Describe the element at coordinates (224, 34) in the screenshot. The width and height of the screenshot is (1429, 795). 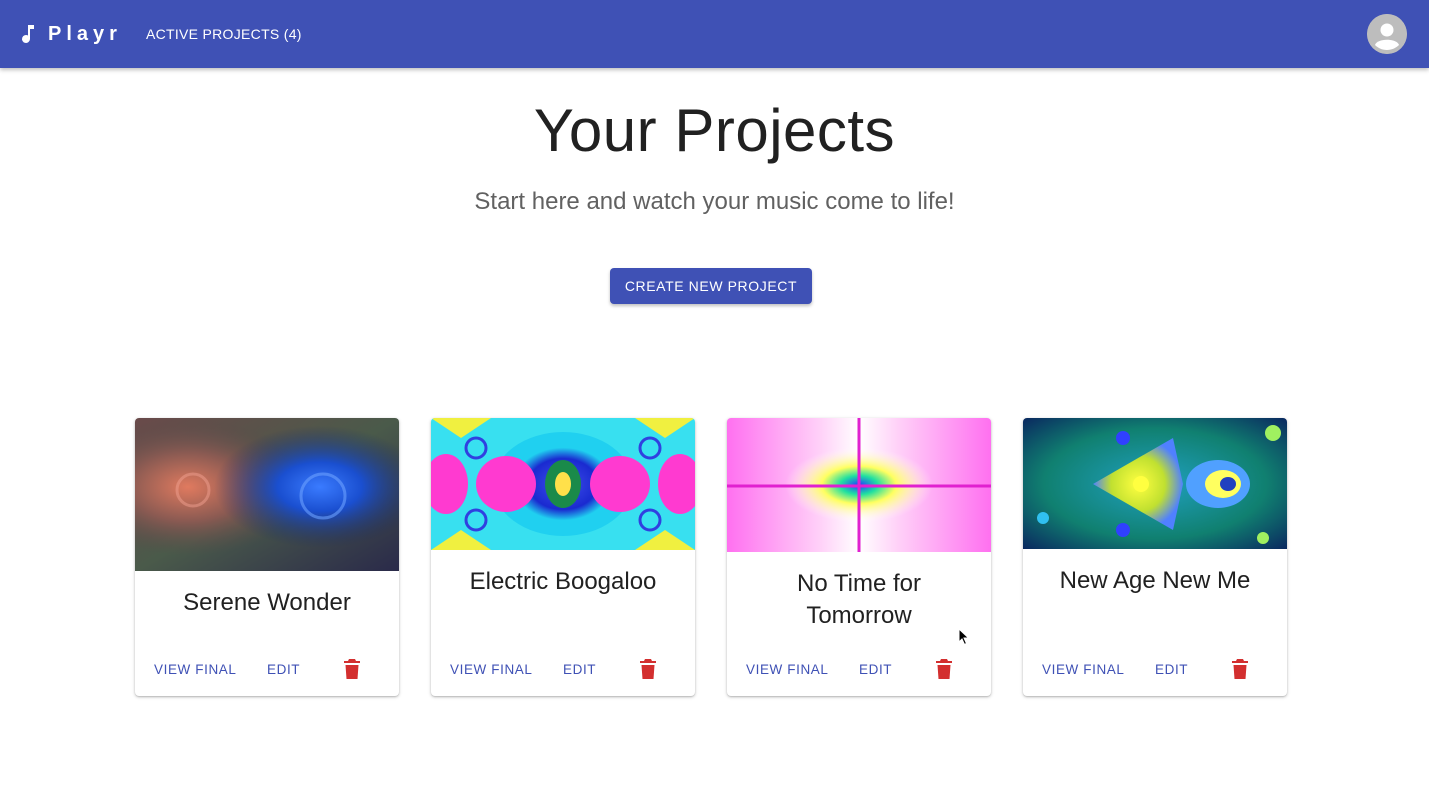
I see `active-projects-link: ACTIVE PROJECTS (4)` at that location.